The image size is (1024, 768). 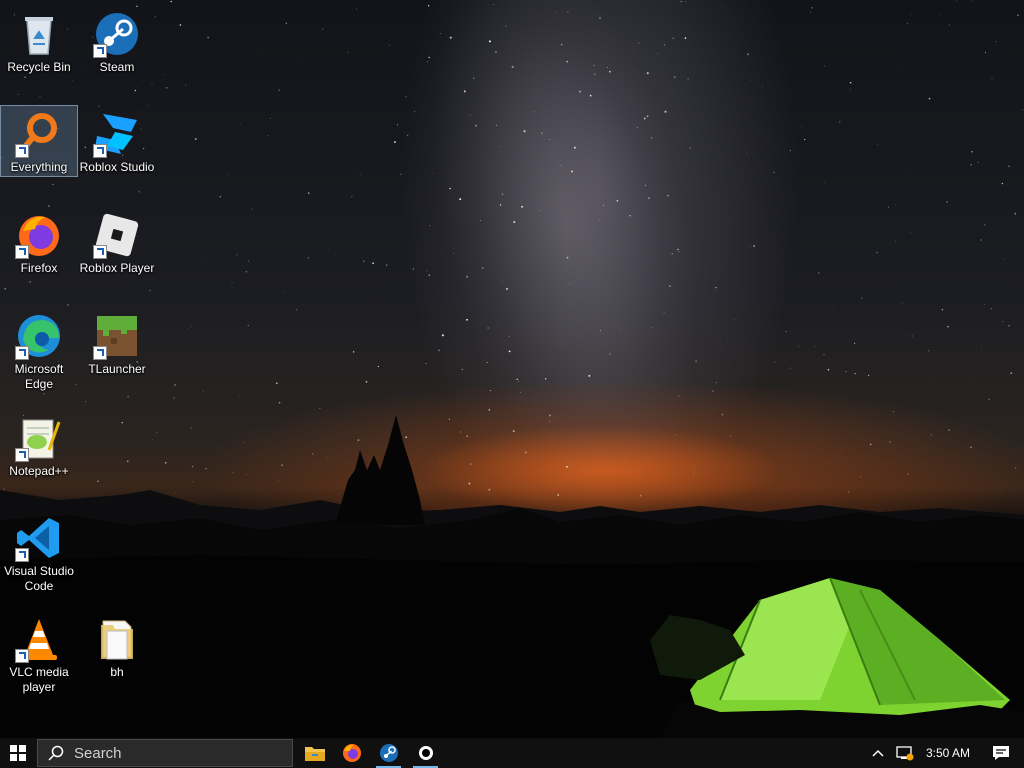 I want to click on chevron-up-icon, so click(x=878, y=753).